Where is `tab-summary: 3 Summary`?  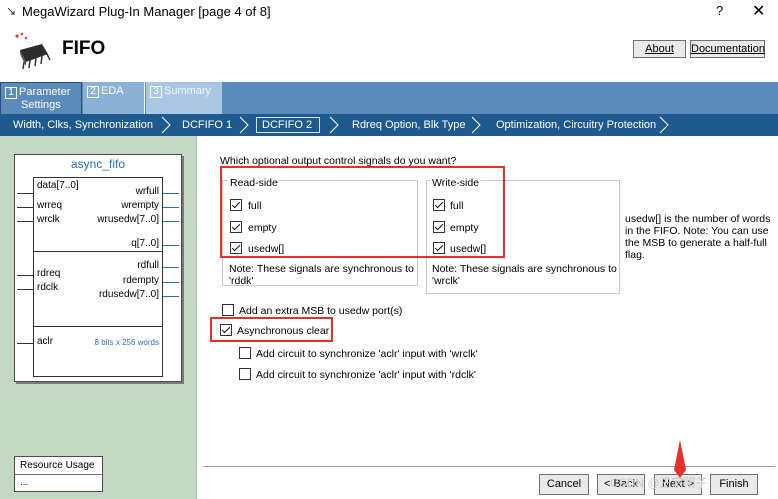
tab-summary: 3 Summary is located at coordinates (184, 98).